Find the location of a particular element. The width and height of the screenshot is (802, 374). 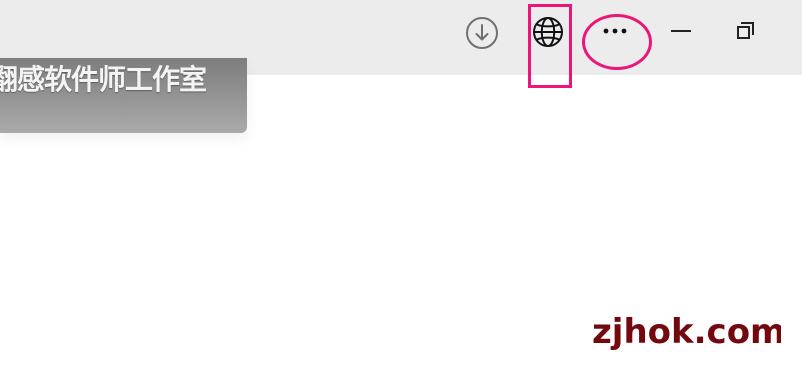

highlight-ellipse is located at coordinates (617, 42).